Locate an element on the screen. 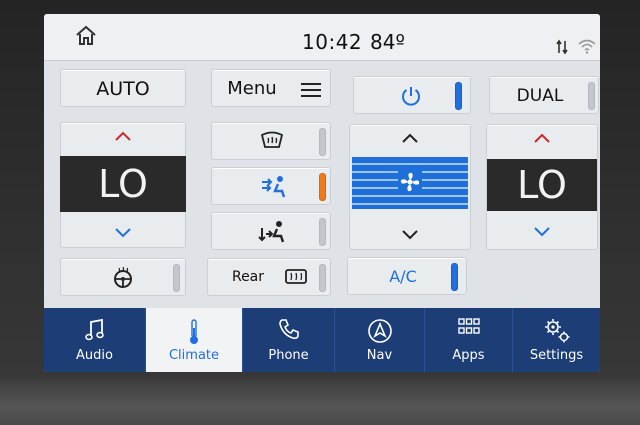  airflow-upper-button is located at coordinates (271, 186).